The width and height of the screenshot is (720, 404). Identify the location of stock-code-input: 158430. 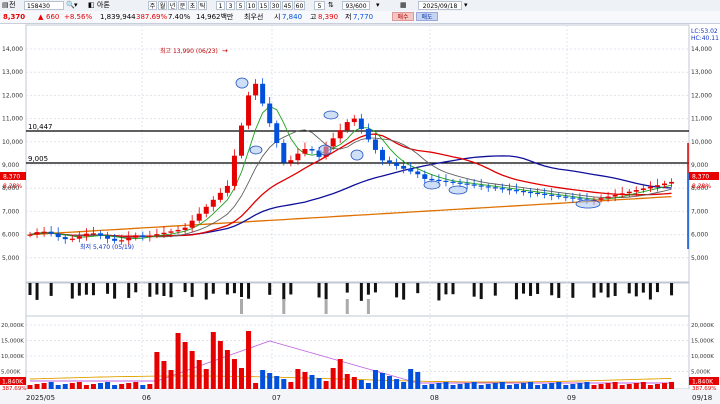
(44, 5).